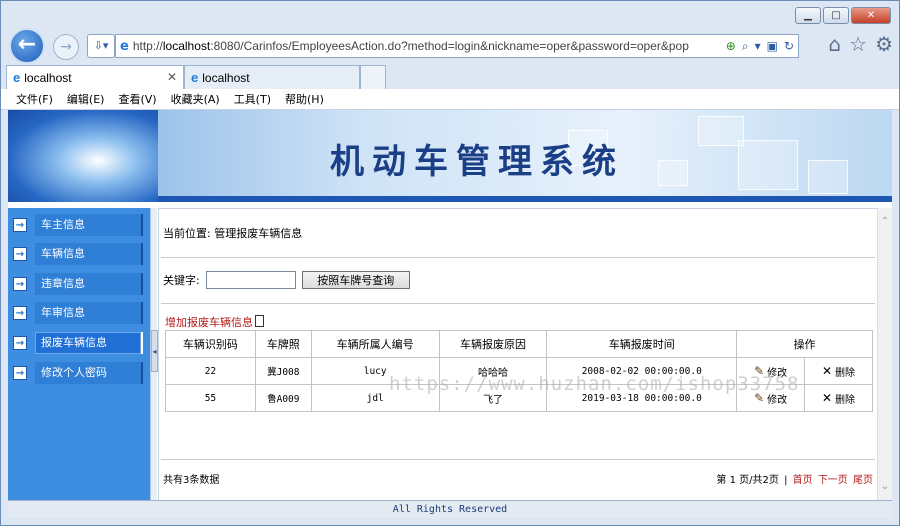 This screenshot has height=526, width=900. I want to click on sidebar-item-violation: → 违章信息, so click(79, 284).